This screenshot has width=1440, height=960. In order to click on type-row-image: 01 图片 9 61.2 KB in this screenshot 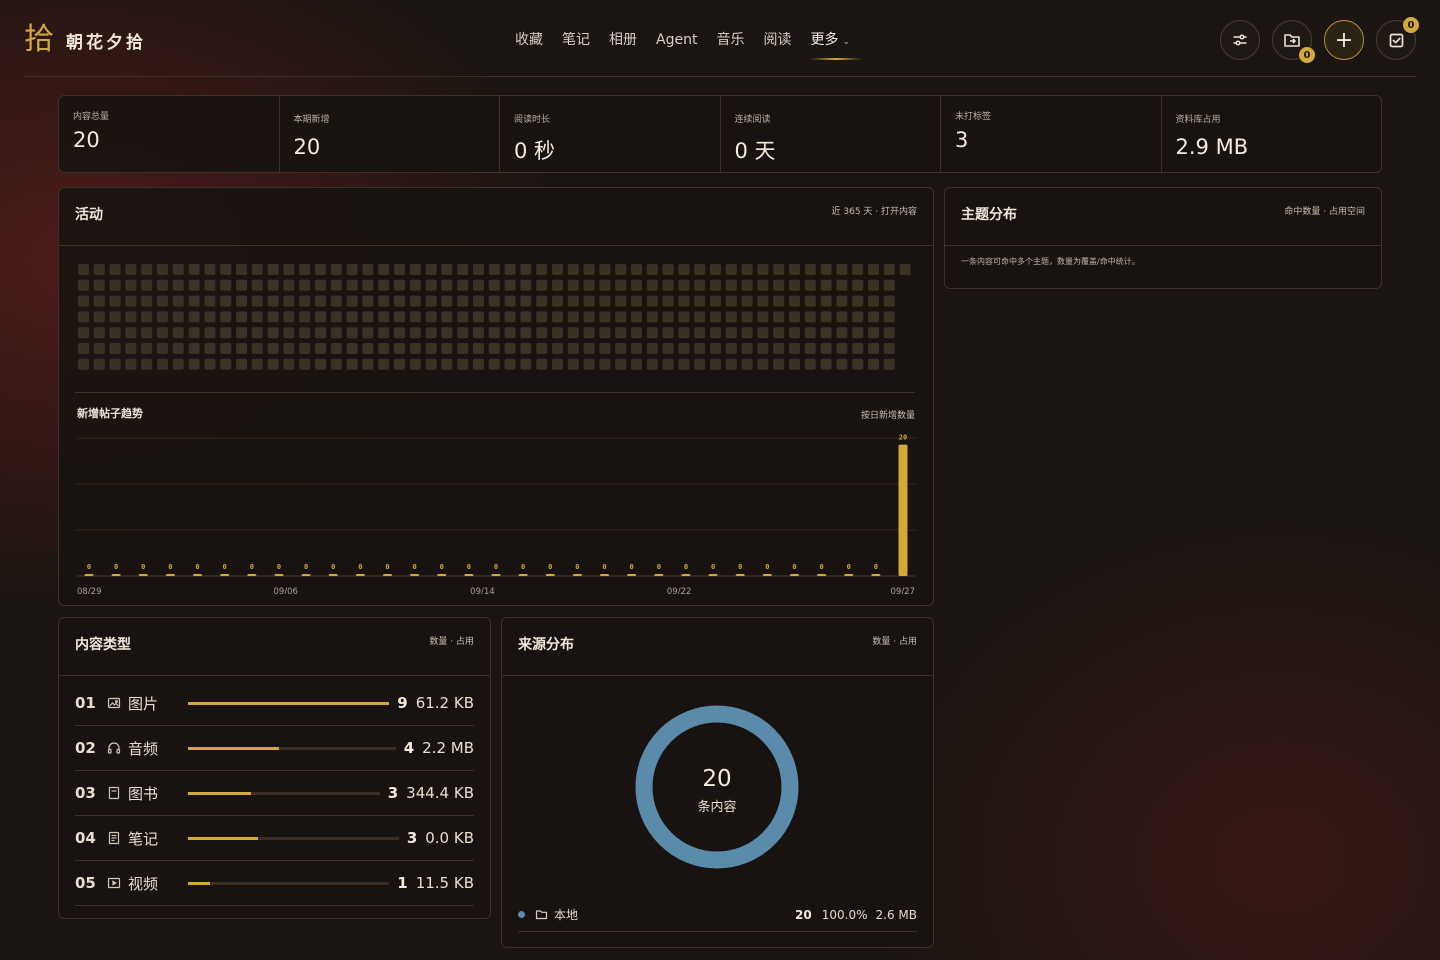, I will do `click(274, 703)`.